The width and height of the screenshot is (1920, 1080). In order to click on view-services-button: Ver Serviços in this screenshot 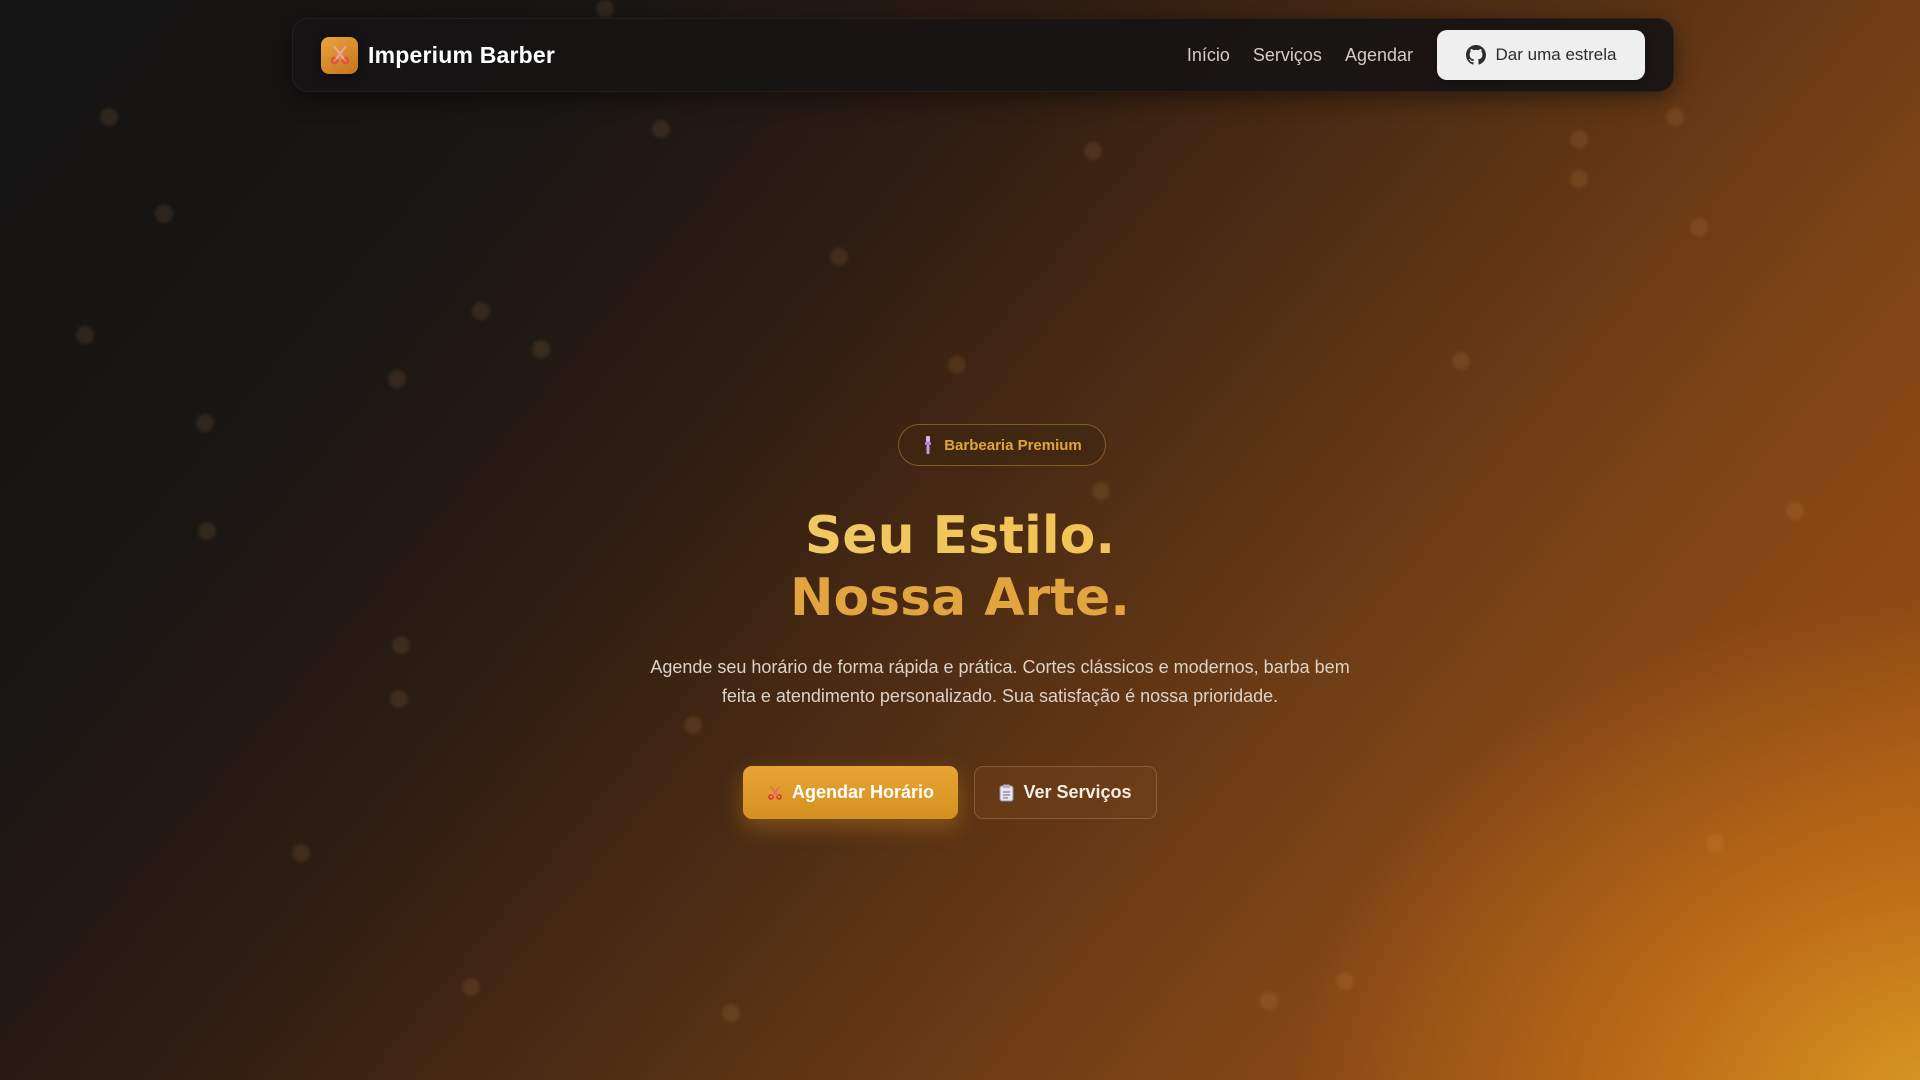, I will do `click(1065, 792)`.